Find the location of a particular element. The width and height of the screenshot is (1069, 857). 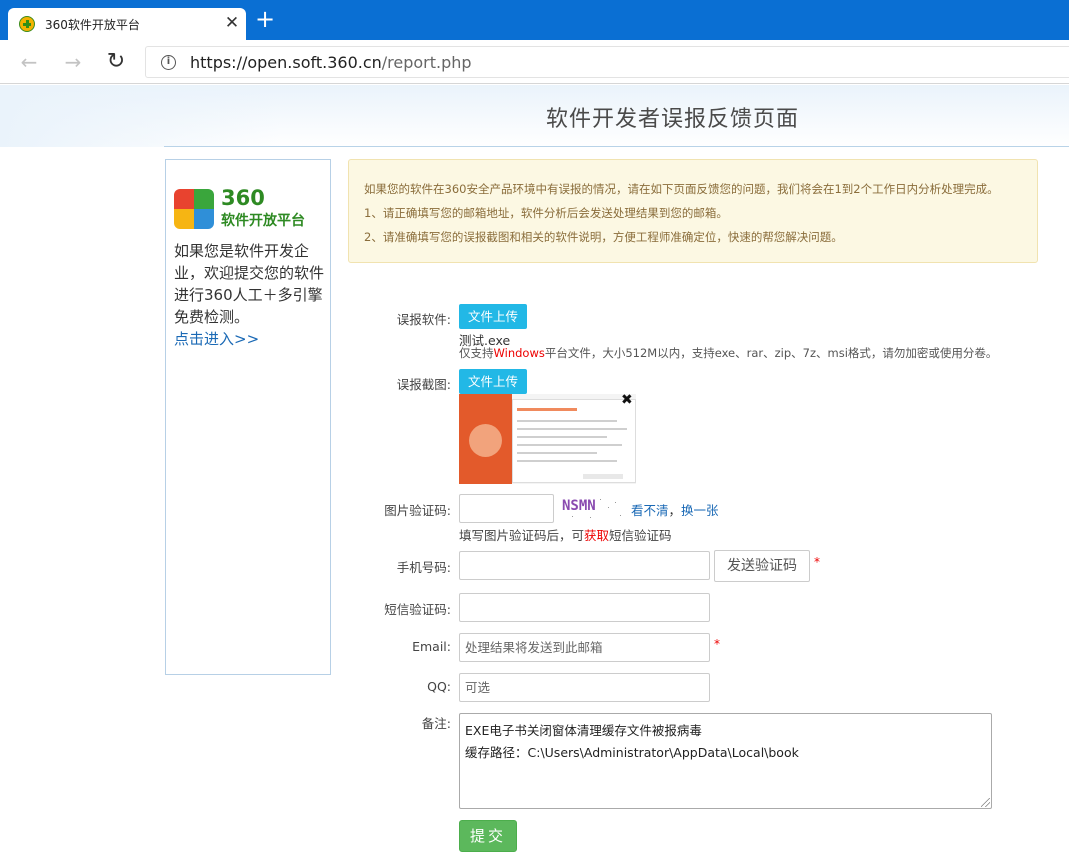

header-divider is located at coordinates (616, 146).